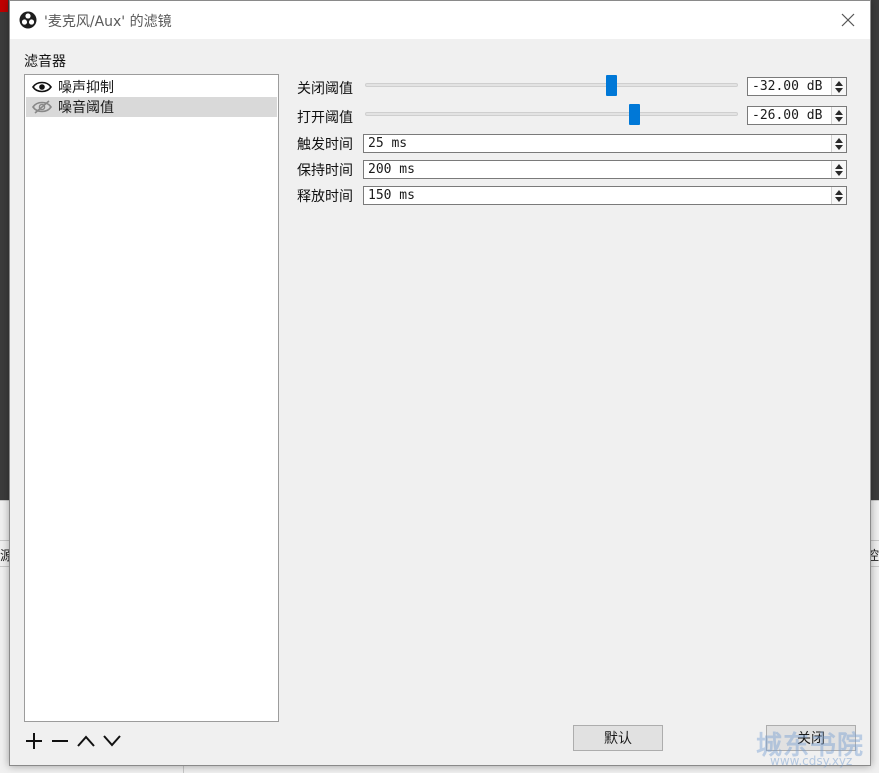 Image resolution: width=879 pixels, height=773 pixels. I want to click on close-threshold-spinbox: -32.00 dB, so click(797, 86).